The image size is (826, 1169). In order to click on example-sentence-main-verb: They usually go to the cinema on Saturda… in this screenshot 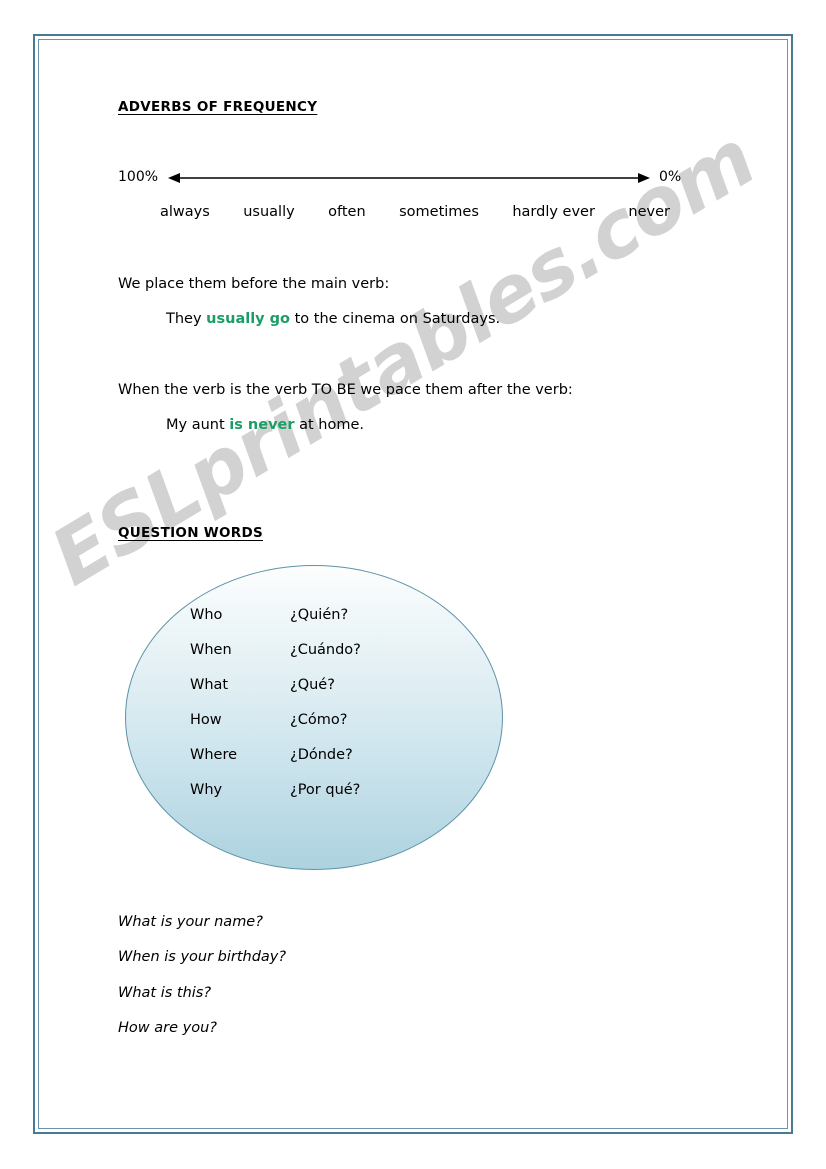, I will do `click(333, 319)`.